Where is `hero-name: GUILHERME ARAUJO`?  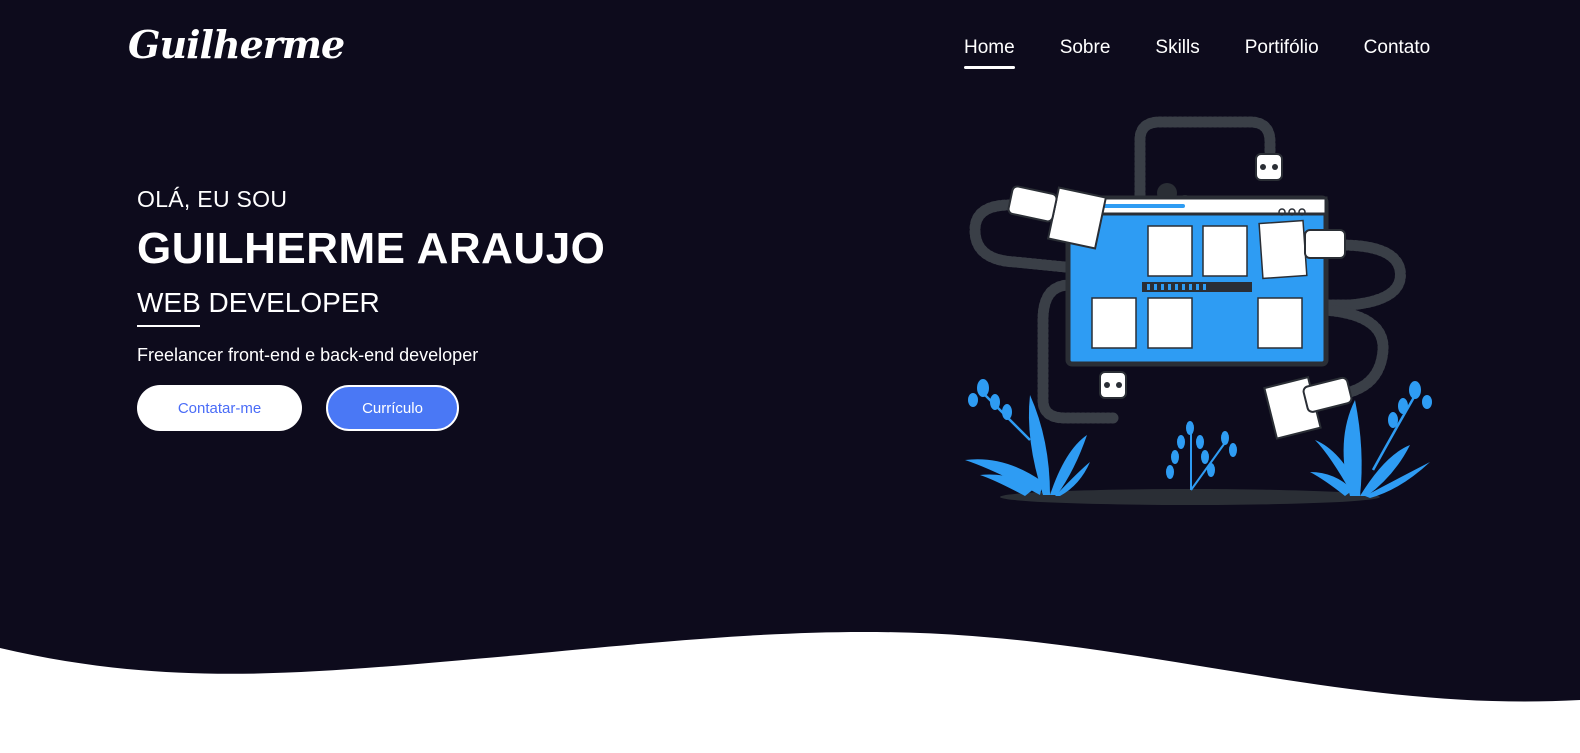
hero-name: GUILHERME ARAUJO is located at coordinates (371, 248).